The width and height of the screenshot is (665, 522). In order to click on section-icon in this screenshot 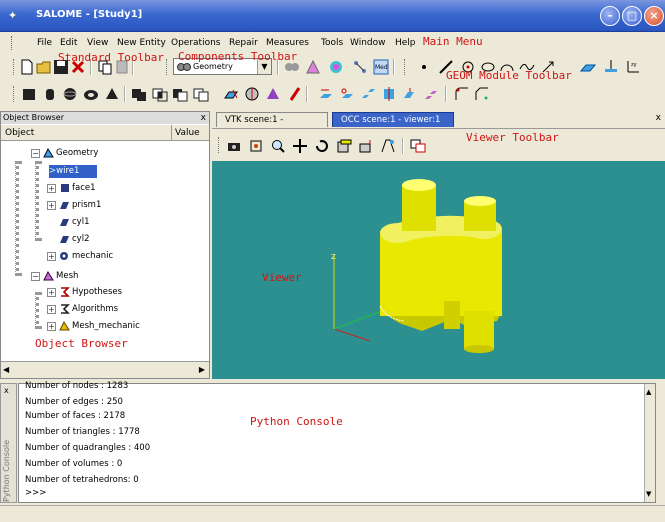, I will do `click(201, 94)`.